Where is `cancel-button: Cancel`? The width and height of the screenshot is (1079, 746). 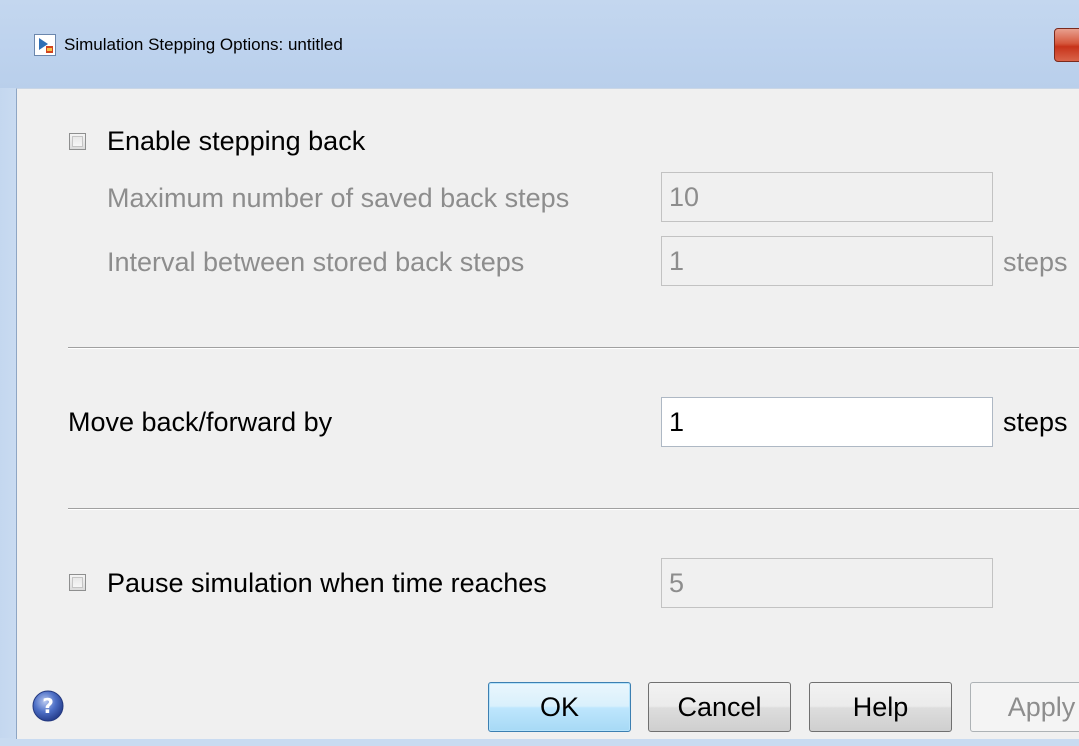 cancel-button: Cancel is located at coordinates (719, 707).